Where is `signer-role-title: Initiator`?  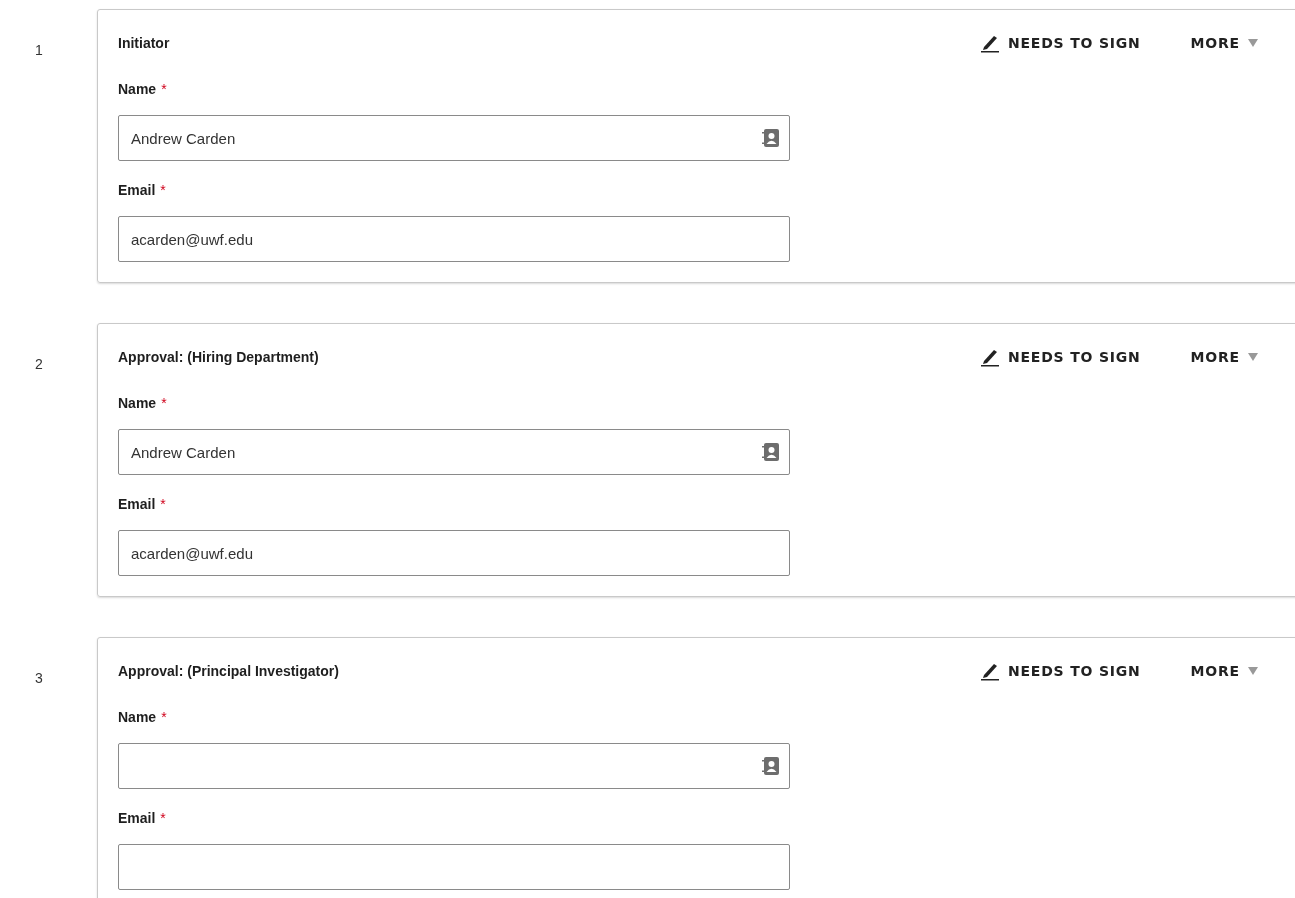 signer-role-title: Initiator is located at coordinates (144, 43).